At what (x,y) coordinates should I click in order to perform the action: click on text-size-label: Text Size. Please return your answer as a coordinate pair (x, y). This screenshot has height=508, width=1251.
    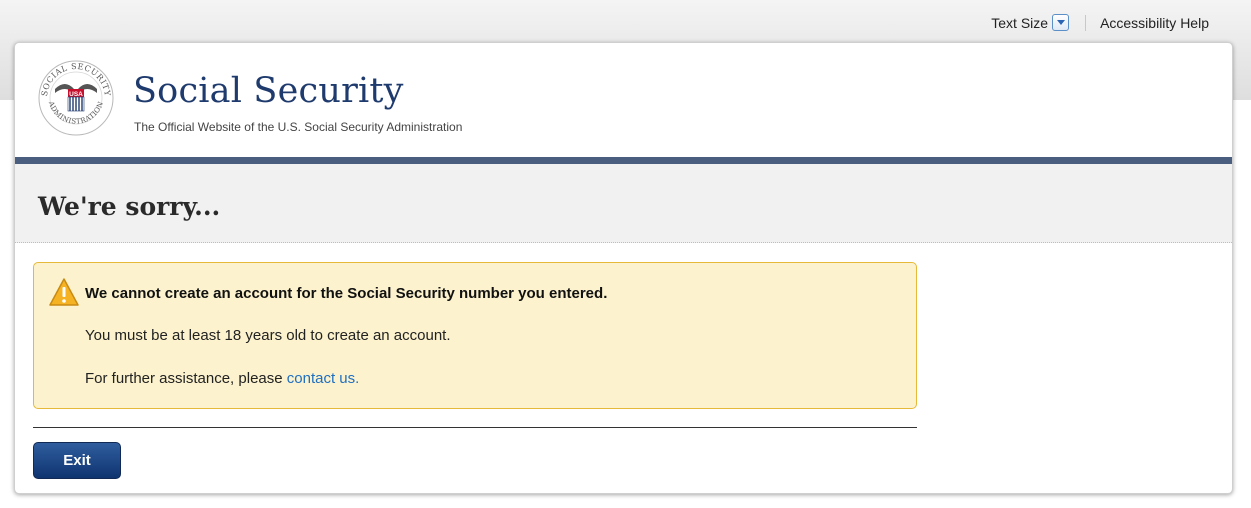
    Looking at the image, I should click on (1020, 22).